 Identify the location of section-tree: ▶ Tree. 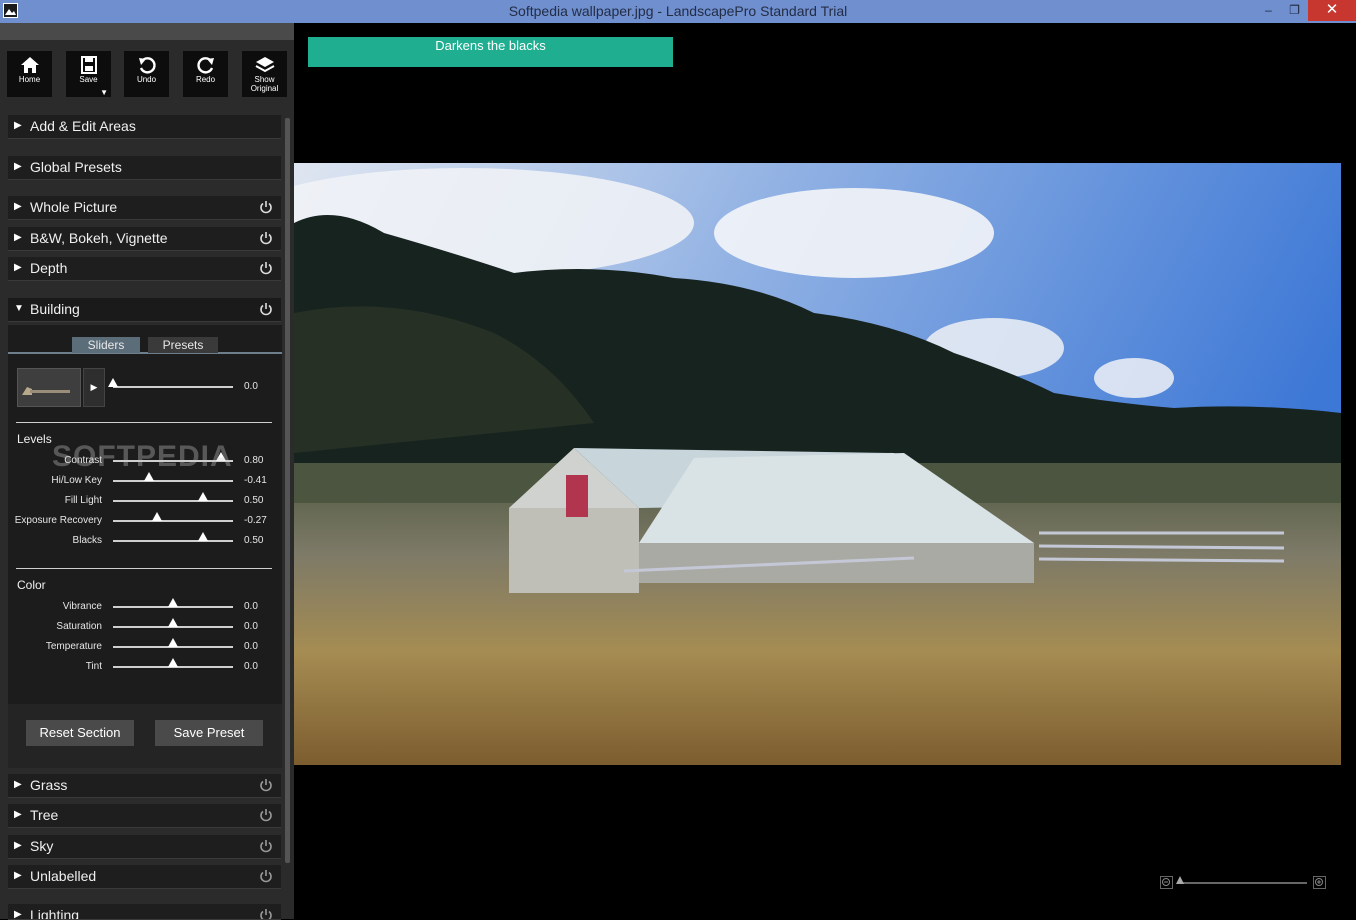
(144, 816).